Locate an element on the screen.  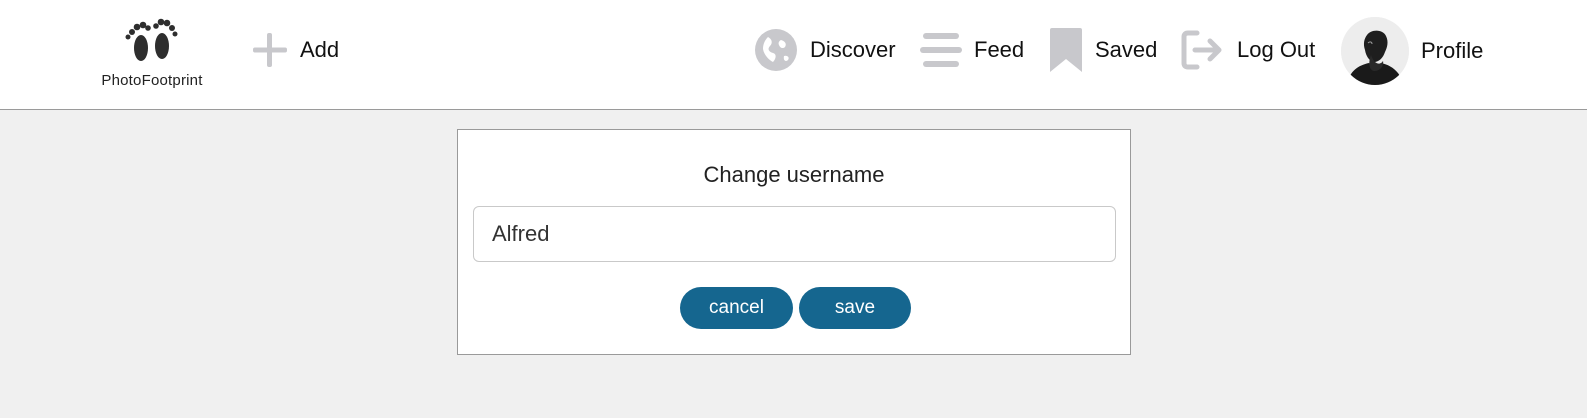
feed-label: Feed is located at coordinates (999, 49).